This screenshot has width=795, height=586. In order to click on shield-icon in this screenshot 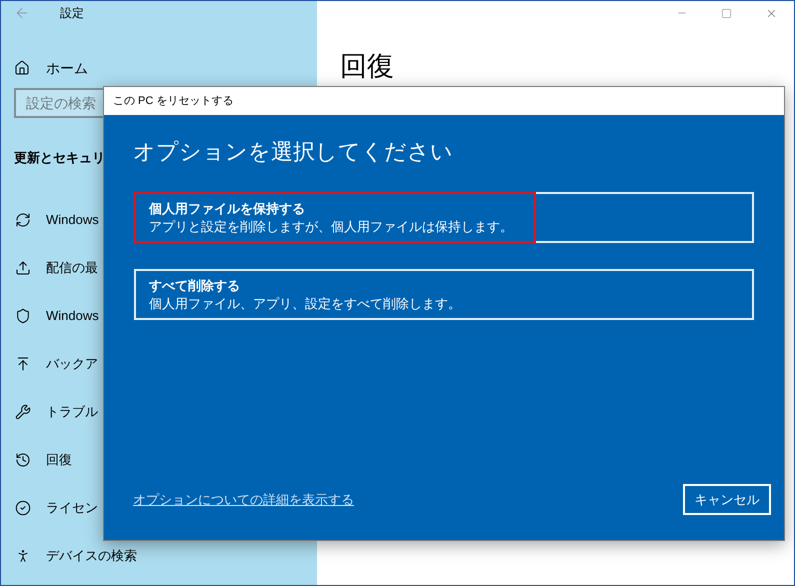, I will do `click(23, 316)`.